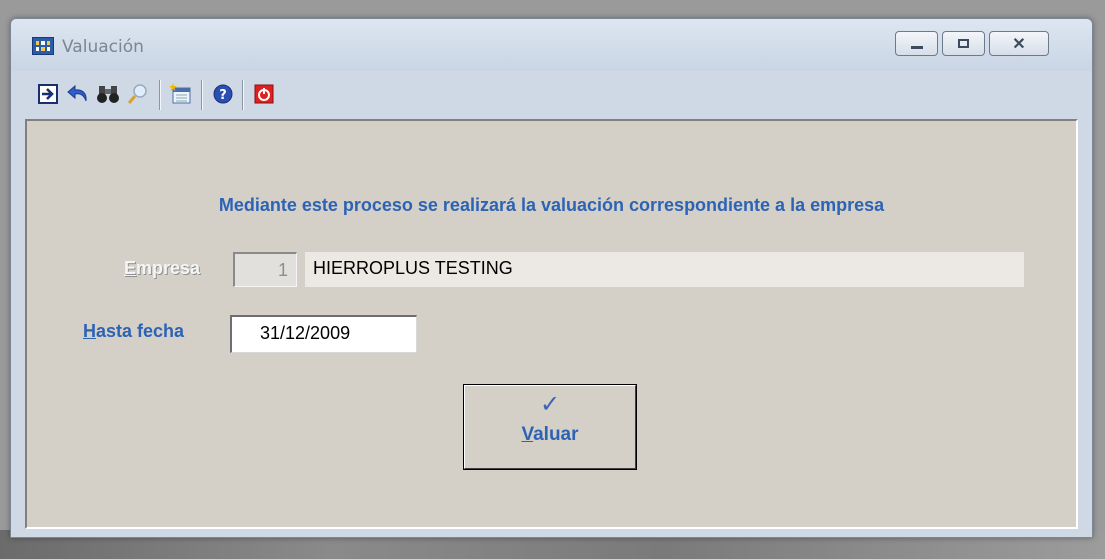  I want to click on undo-icon, so click(78, 94).